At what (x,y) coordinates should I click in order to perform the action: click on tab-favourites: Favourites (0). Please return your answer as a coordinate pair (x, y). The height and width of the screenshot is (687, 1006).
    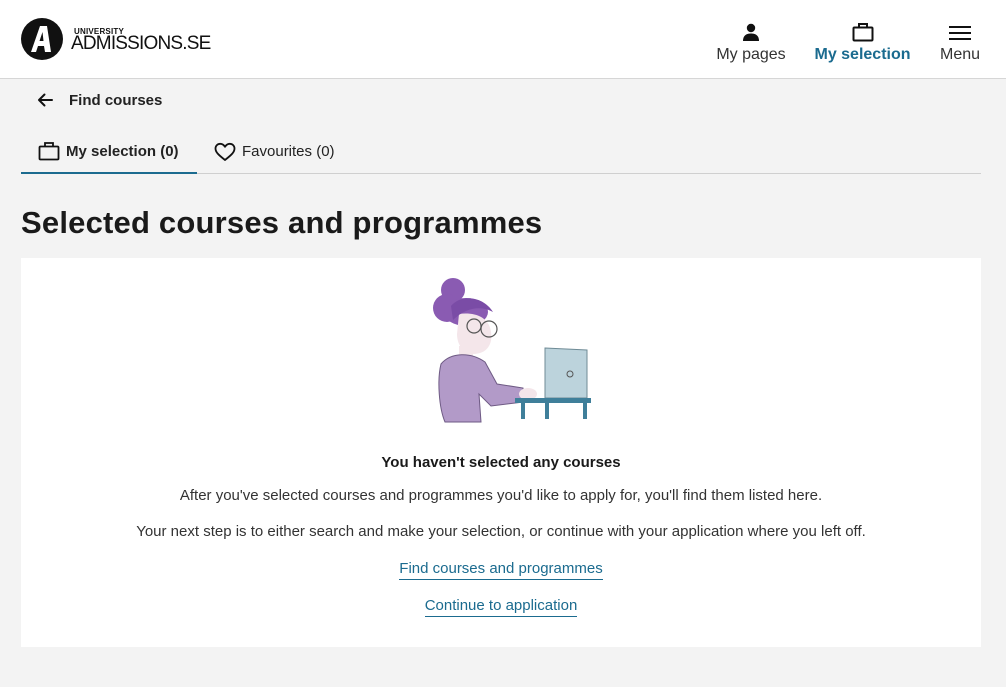
    Looking at the image, I should click on (274, 151).